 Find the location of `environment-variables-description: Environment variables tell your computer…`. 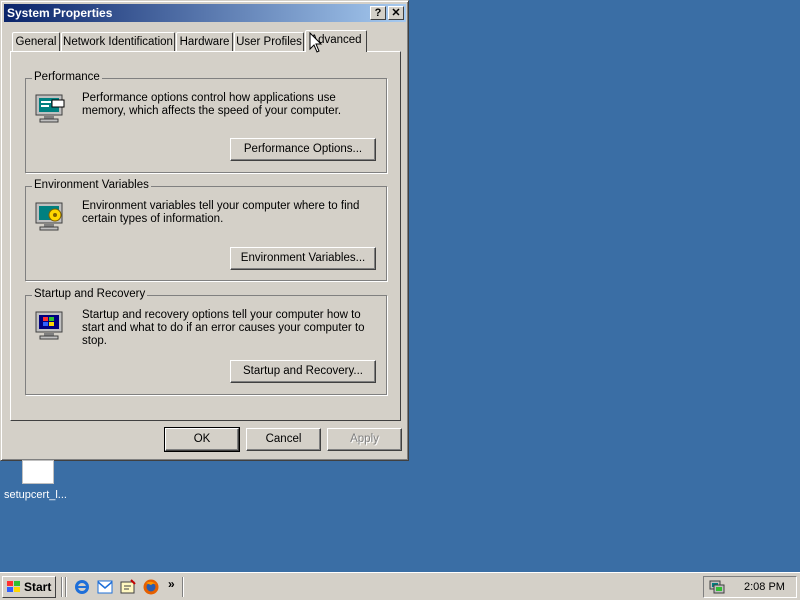

environment-variables-description: Environment variables tell your computer… is located at coordinates (221, 212).